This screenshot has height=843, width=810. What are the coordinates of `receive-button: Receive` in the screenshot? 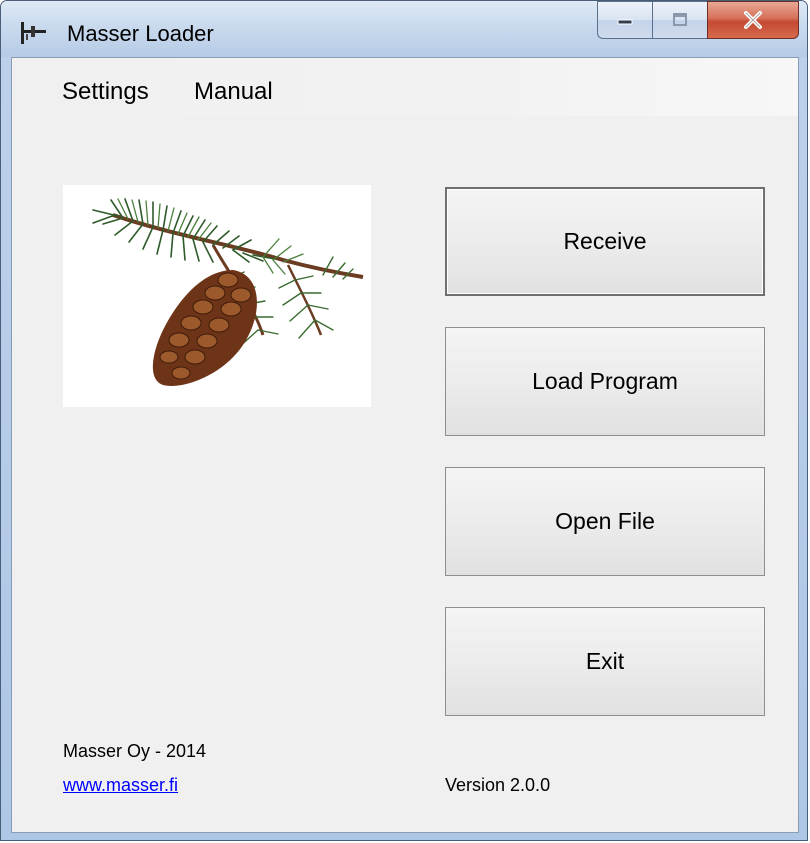 It's located at (605, 241).